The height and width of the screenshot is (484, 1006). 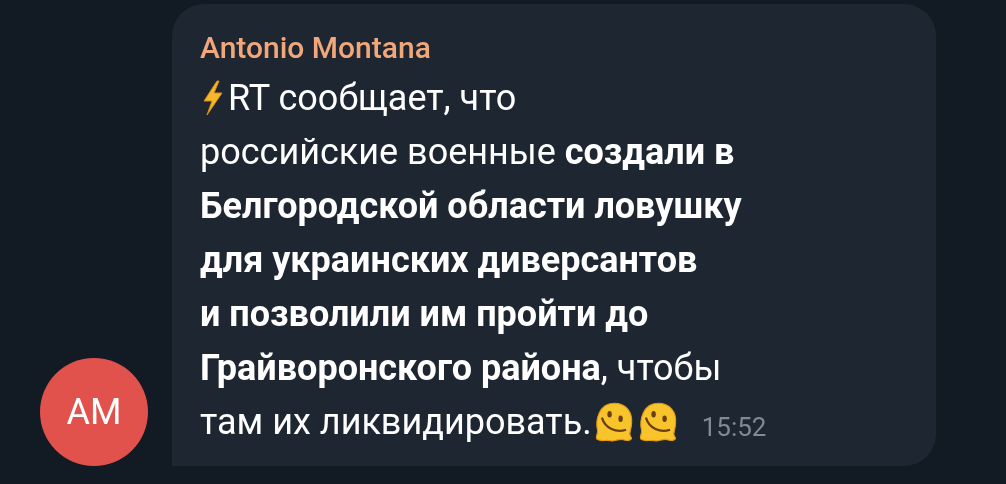 I want to click on message-text: Грайворонского района, чтобы, so click(x=461, y=368).